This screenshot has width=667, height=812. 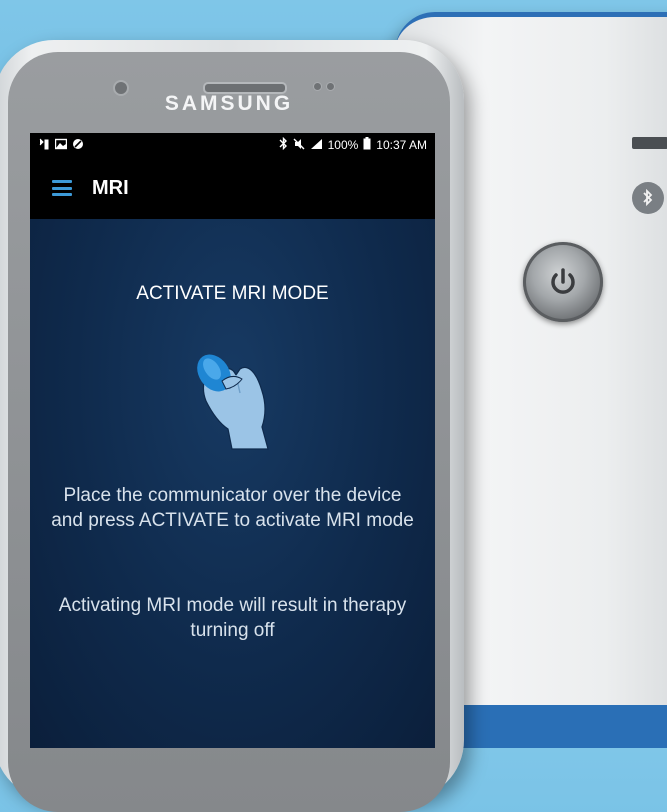 What do you see at coordinates (232, 145) in the screenshot?
I see `status-bar: 100% 10:37 AM` at bounding box center [232, 145].